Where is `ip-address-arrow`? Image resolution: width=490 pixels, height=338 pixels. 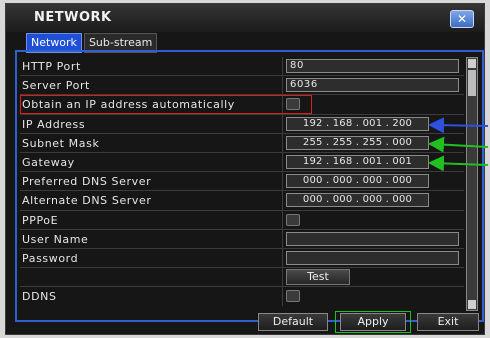
ip-address-arrow is located at coordinates (458, 125).